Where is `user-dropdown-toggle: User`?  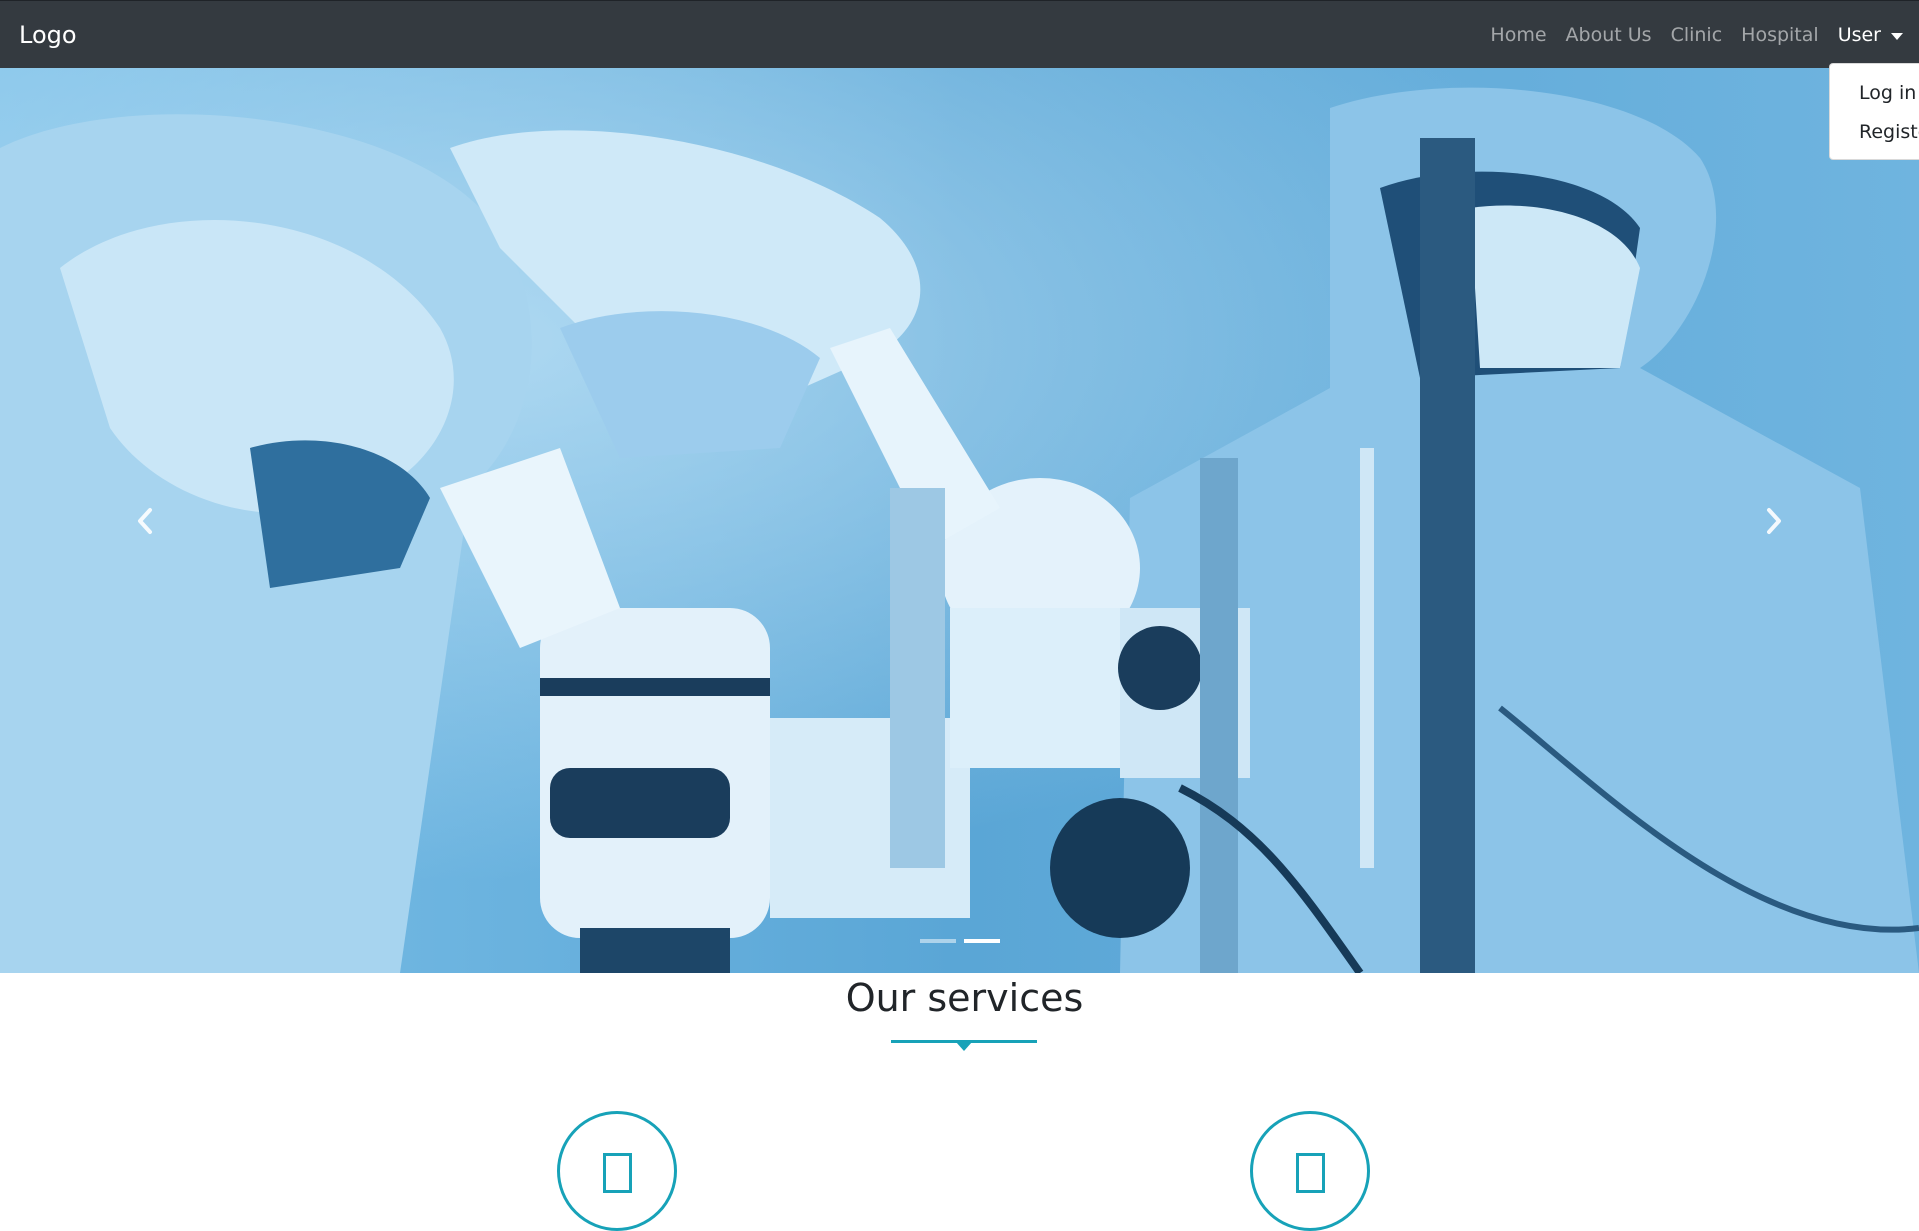
user-dropdown-toggle: User is located at coordinates (1870, 35).